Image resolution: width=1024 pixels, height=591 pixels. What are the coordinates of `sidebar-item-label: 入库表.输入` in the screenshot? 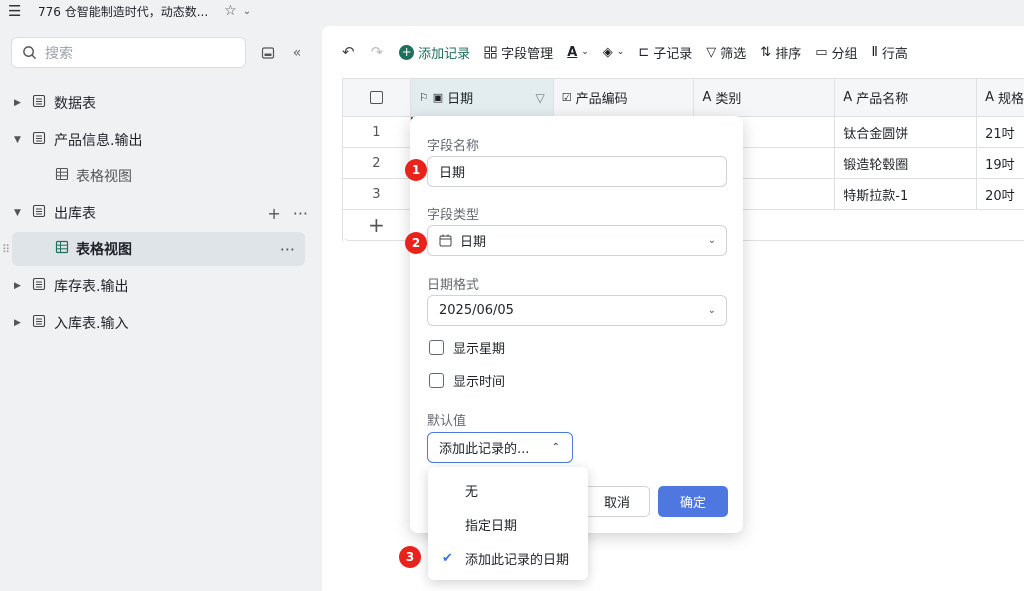 It's located at (91, 324).